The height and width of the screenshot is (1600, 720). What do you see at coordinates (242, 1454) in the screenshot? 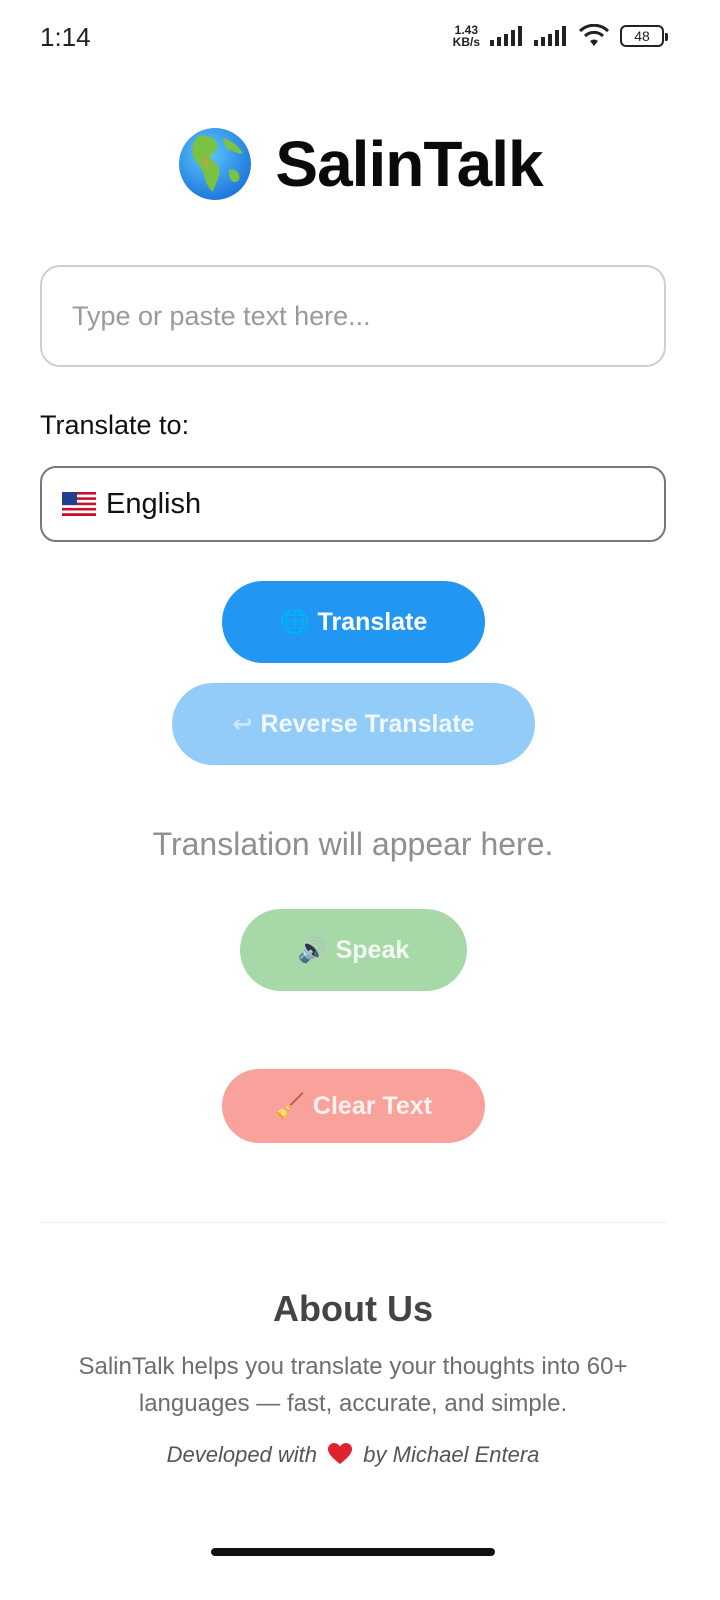
I see `credit-prefix: Developed with` at bounding box center [242, 1454].